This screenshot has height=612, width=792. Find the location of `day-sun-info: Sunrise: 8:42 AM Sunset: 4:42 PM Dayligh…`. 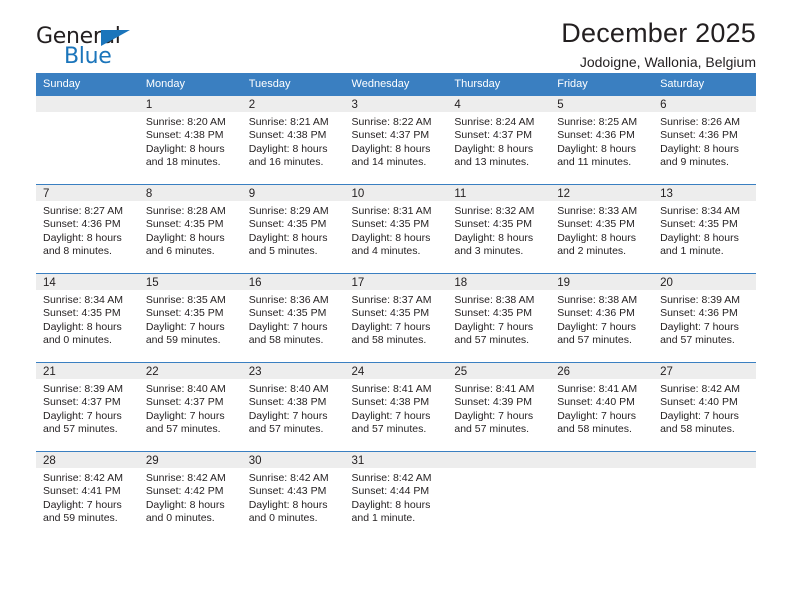

day-sun-info: Sunrise: 8:42 AM Sunset: 4:42 PM Dayligh… is located at coordinates (185, 498).